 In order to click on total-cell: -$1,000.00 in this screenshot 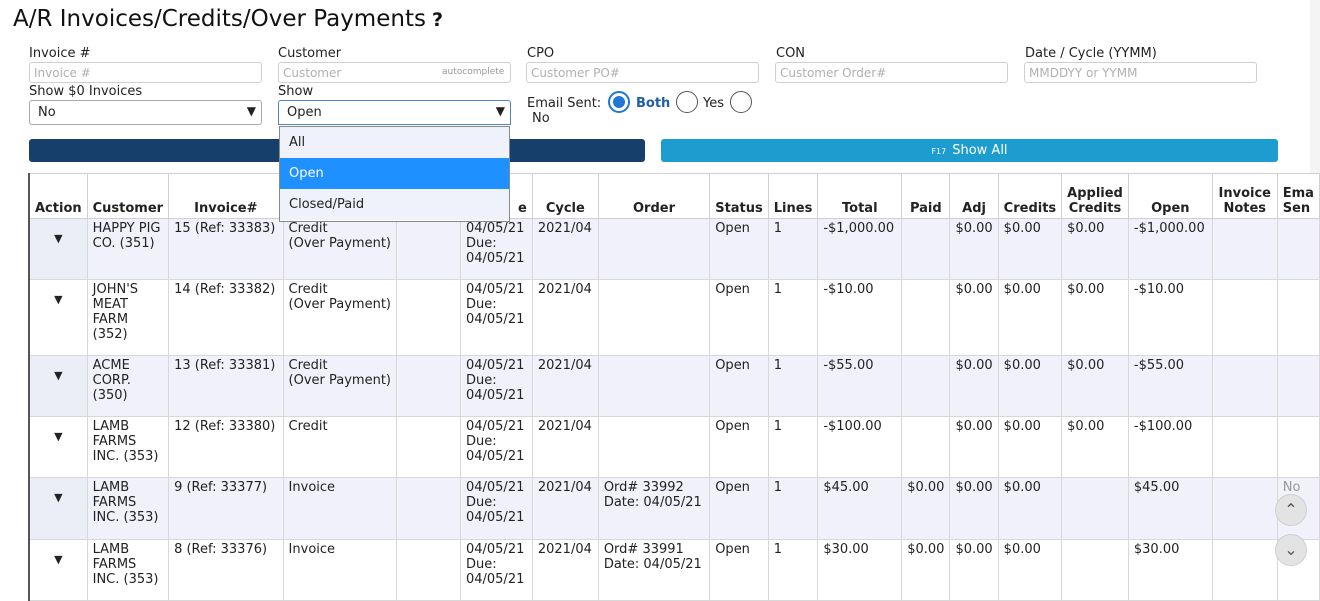, I will do `click(860, 249)`.